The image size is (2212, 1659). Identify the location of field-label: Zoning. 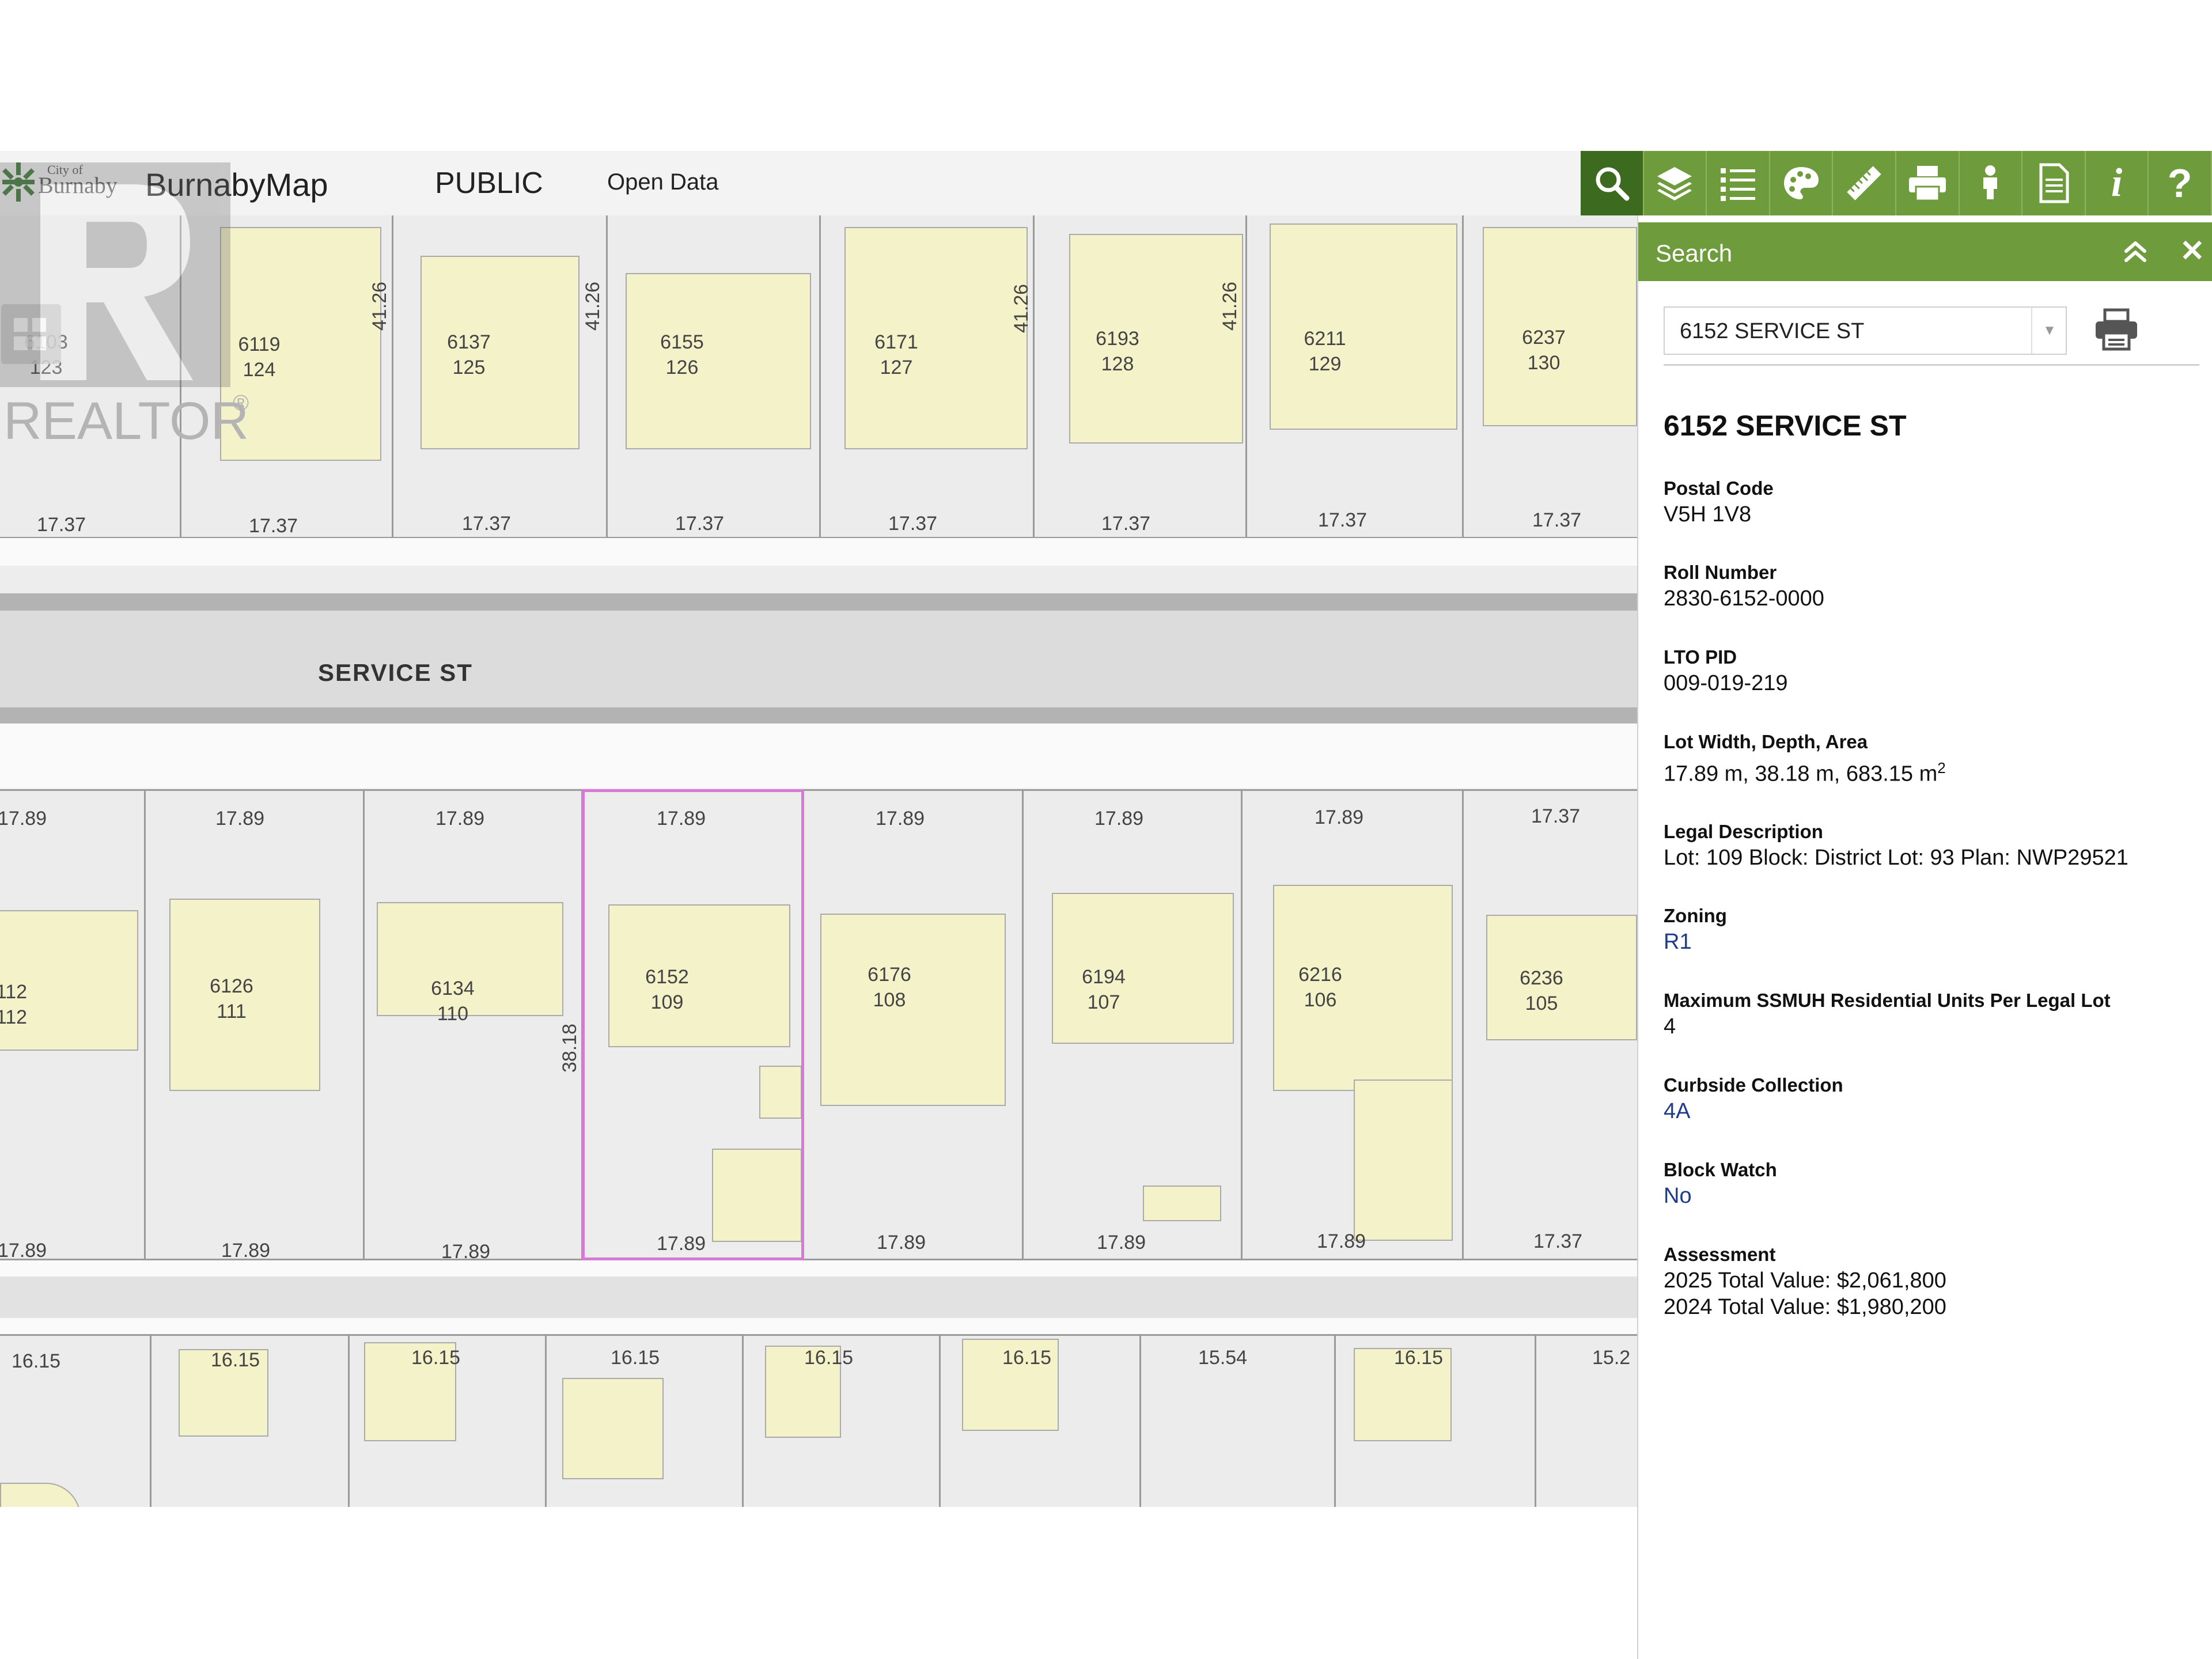
(1695, 915).